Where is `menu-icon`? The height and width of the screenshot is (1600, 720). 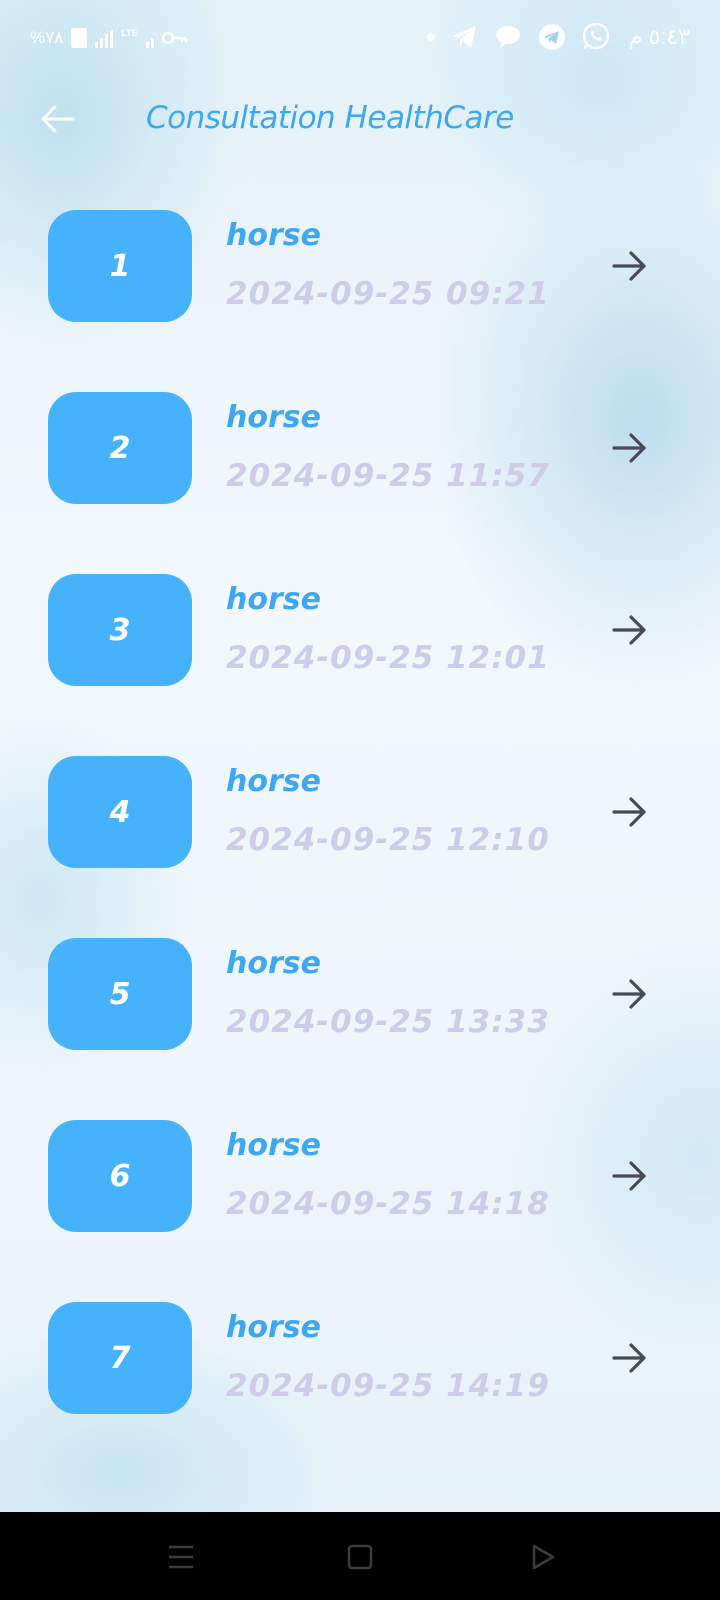
menu-icon is located at coordinates (181, 1557).